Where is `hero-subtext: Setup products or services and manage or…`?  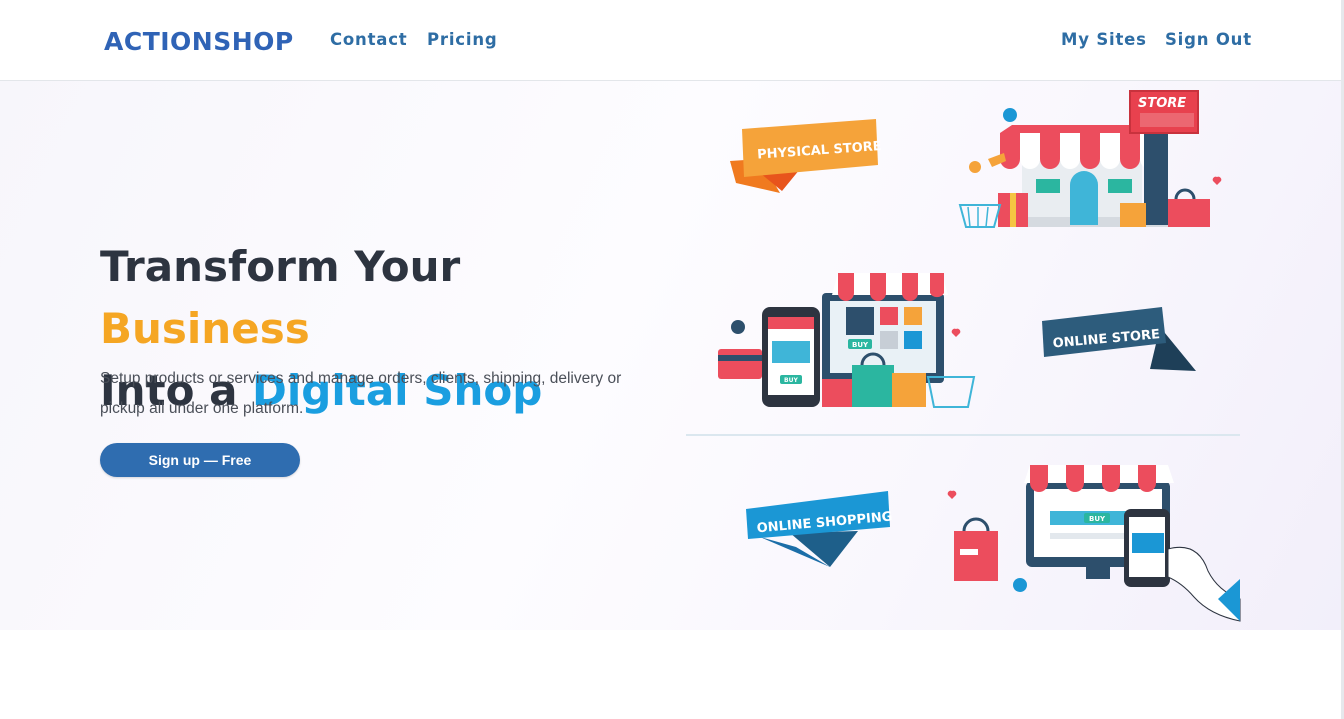
hero-subtext: Setup products or services and manage or… is located at coordinates (361, 393).